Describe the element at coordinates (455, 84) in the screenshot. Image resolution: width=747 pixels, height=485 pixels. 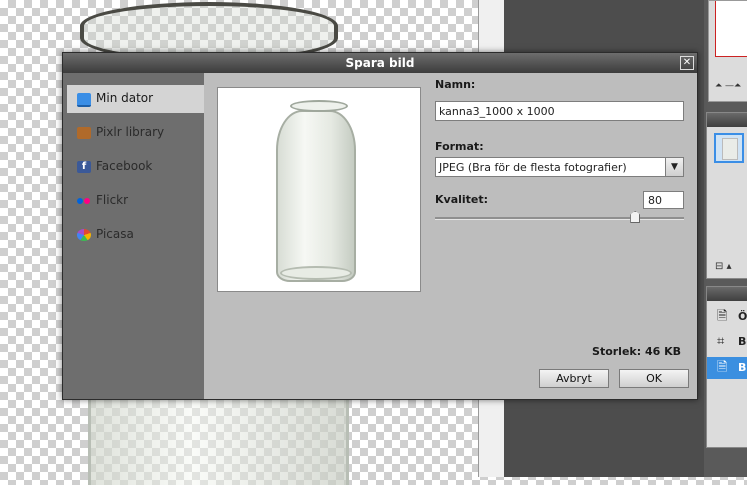
I see `name-label: Namn:` at that location.